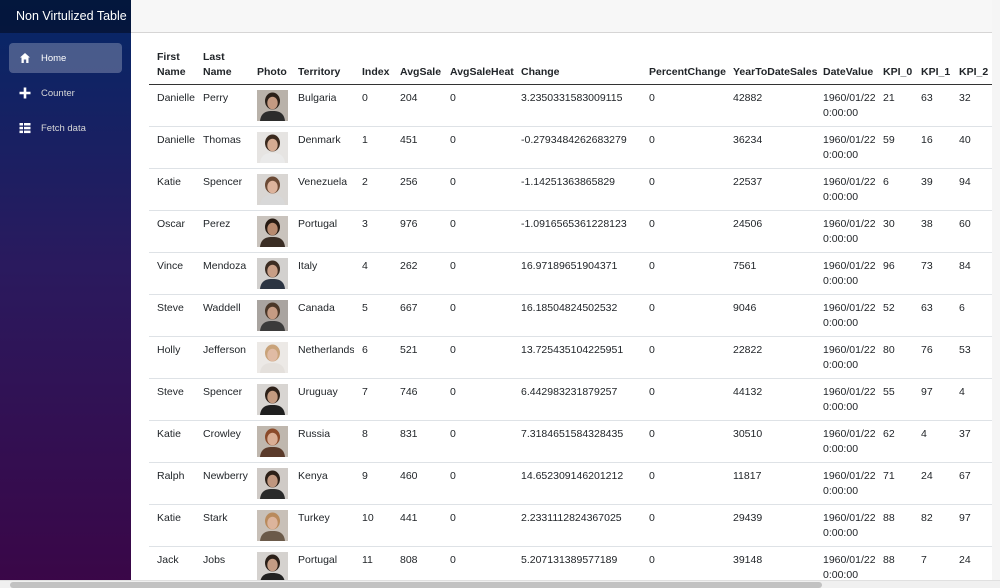 The image size is (1000, 588). I want to click on first-name-cell: Steve, so click(172, 315).